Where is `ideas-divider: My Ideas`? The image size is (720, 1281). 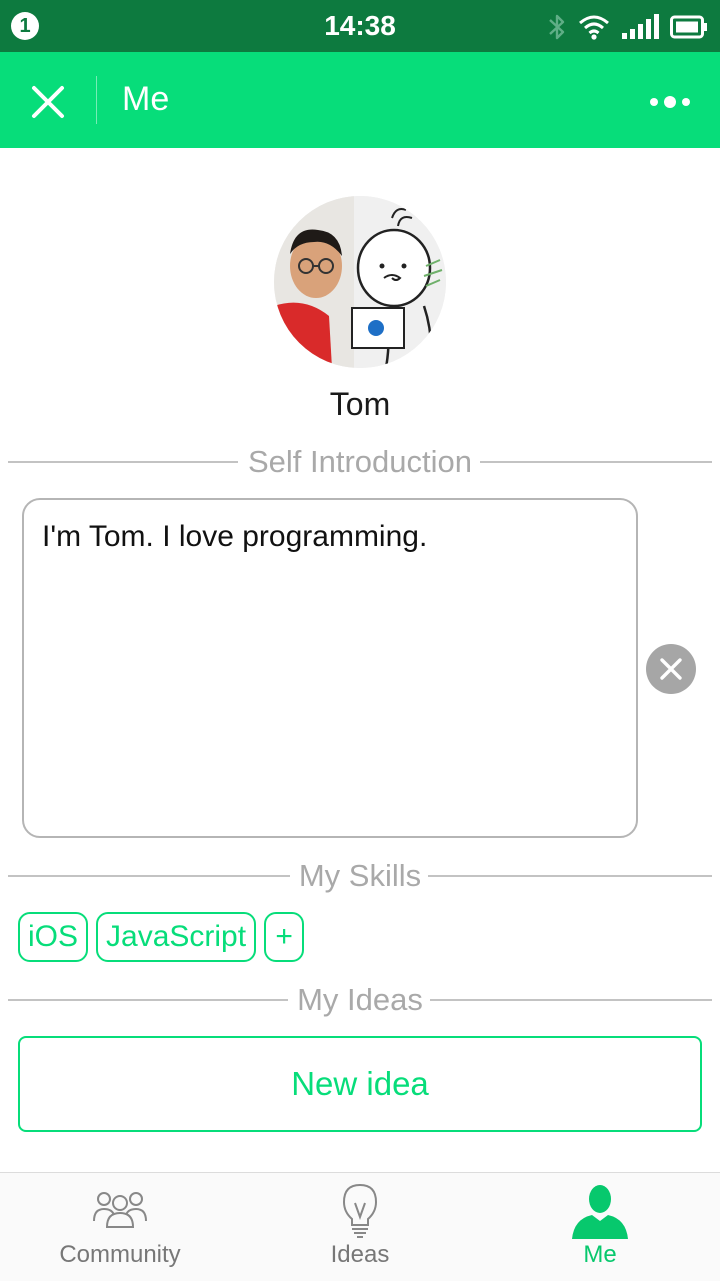
ideas-divider: My Ideas is located at coordinates (360, 1000).